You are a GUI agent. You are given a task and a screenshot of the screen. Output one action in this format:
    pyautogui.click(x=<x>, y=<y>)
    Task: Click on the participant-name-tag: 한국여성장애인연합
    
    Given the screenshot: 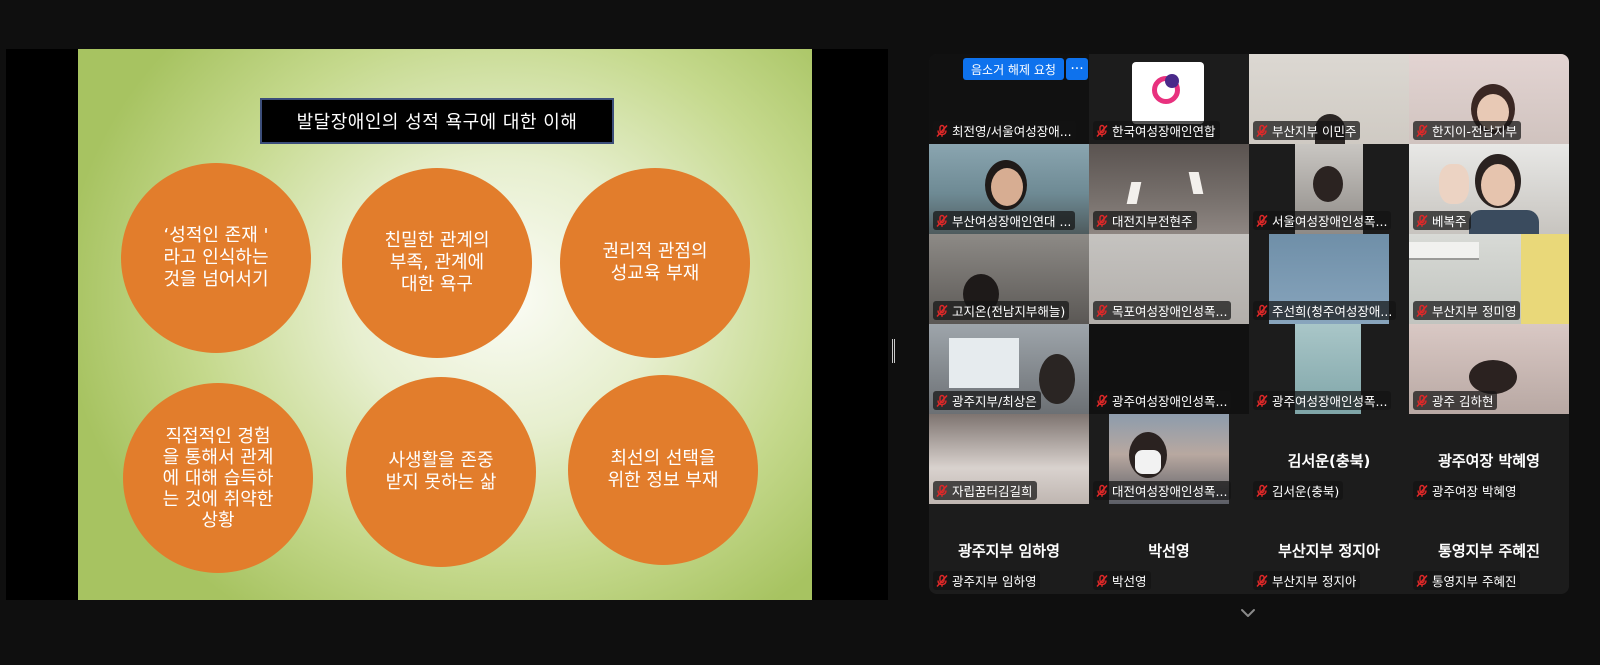 What is the action you would take?
    pyautogui.click(x=1156, y=130)
    